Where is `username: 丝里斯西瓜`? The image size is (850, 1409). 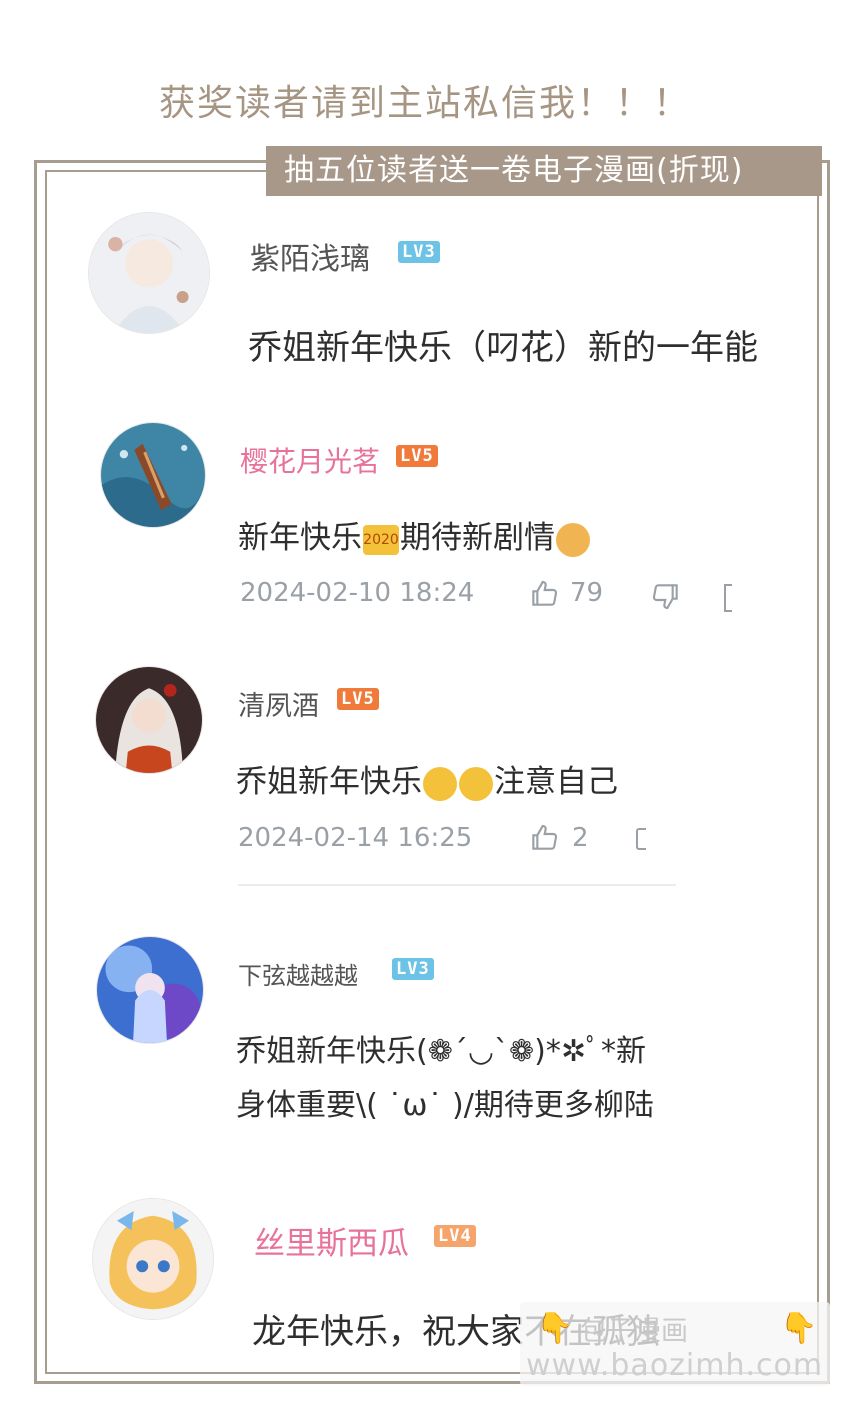
username: 丝里斯西瓜 is located at coordinates (331, 1240).